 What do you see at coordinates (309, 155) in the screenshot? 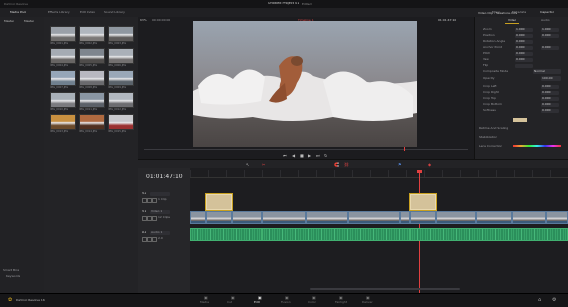
I see `play-icon: ▶` at bounding box center [309, 155].